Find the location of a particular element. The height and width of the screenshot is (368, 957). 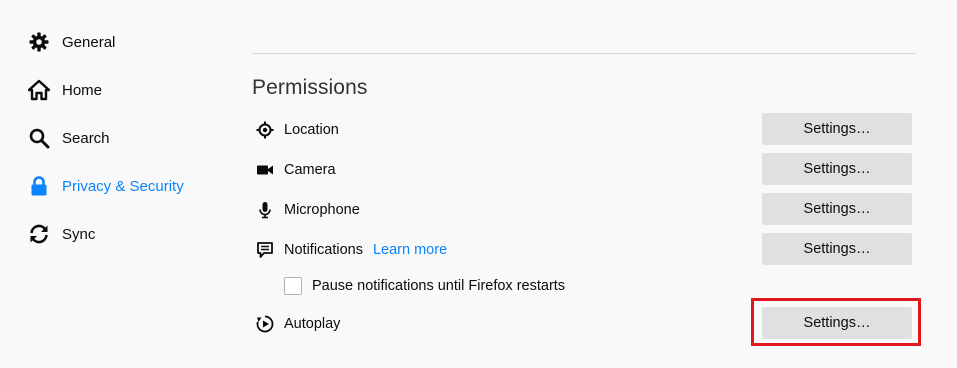

permission-row-location: Location is located at coordinates (297, 130).